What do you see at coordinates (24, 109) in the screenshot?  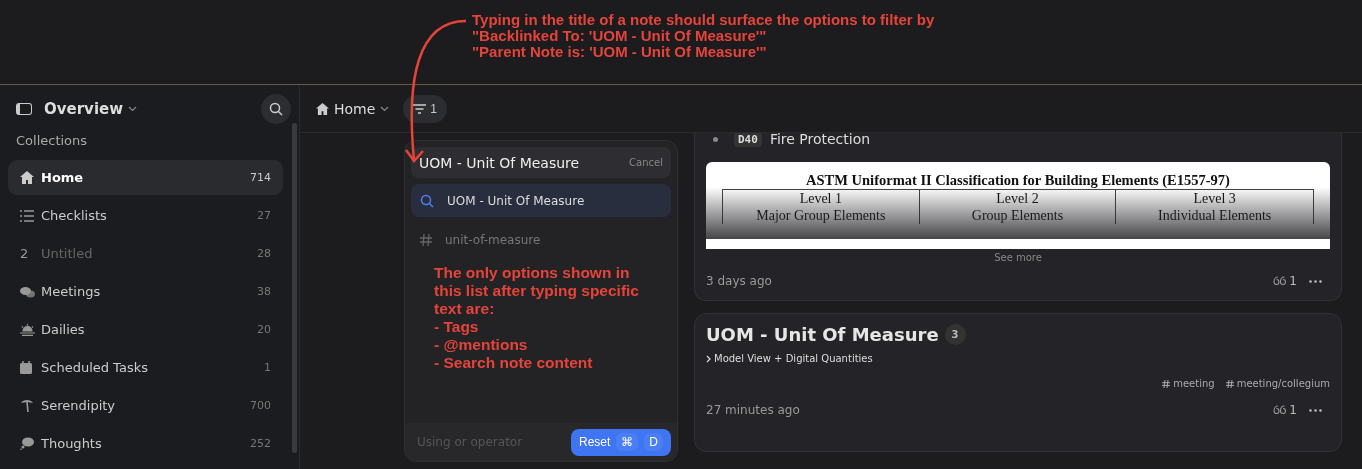 I see `sidebar-toggle-icon` at bounding box center [24, 109].